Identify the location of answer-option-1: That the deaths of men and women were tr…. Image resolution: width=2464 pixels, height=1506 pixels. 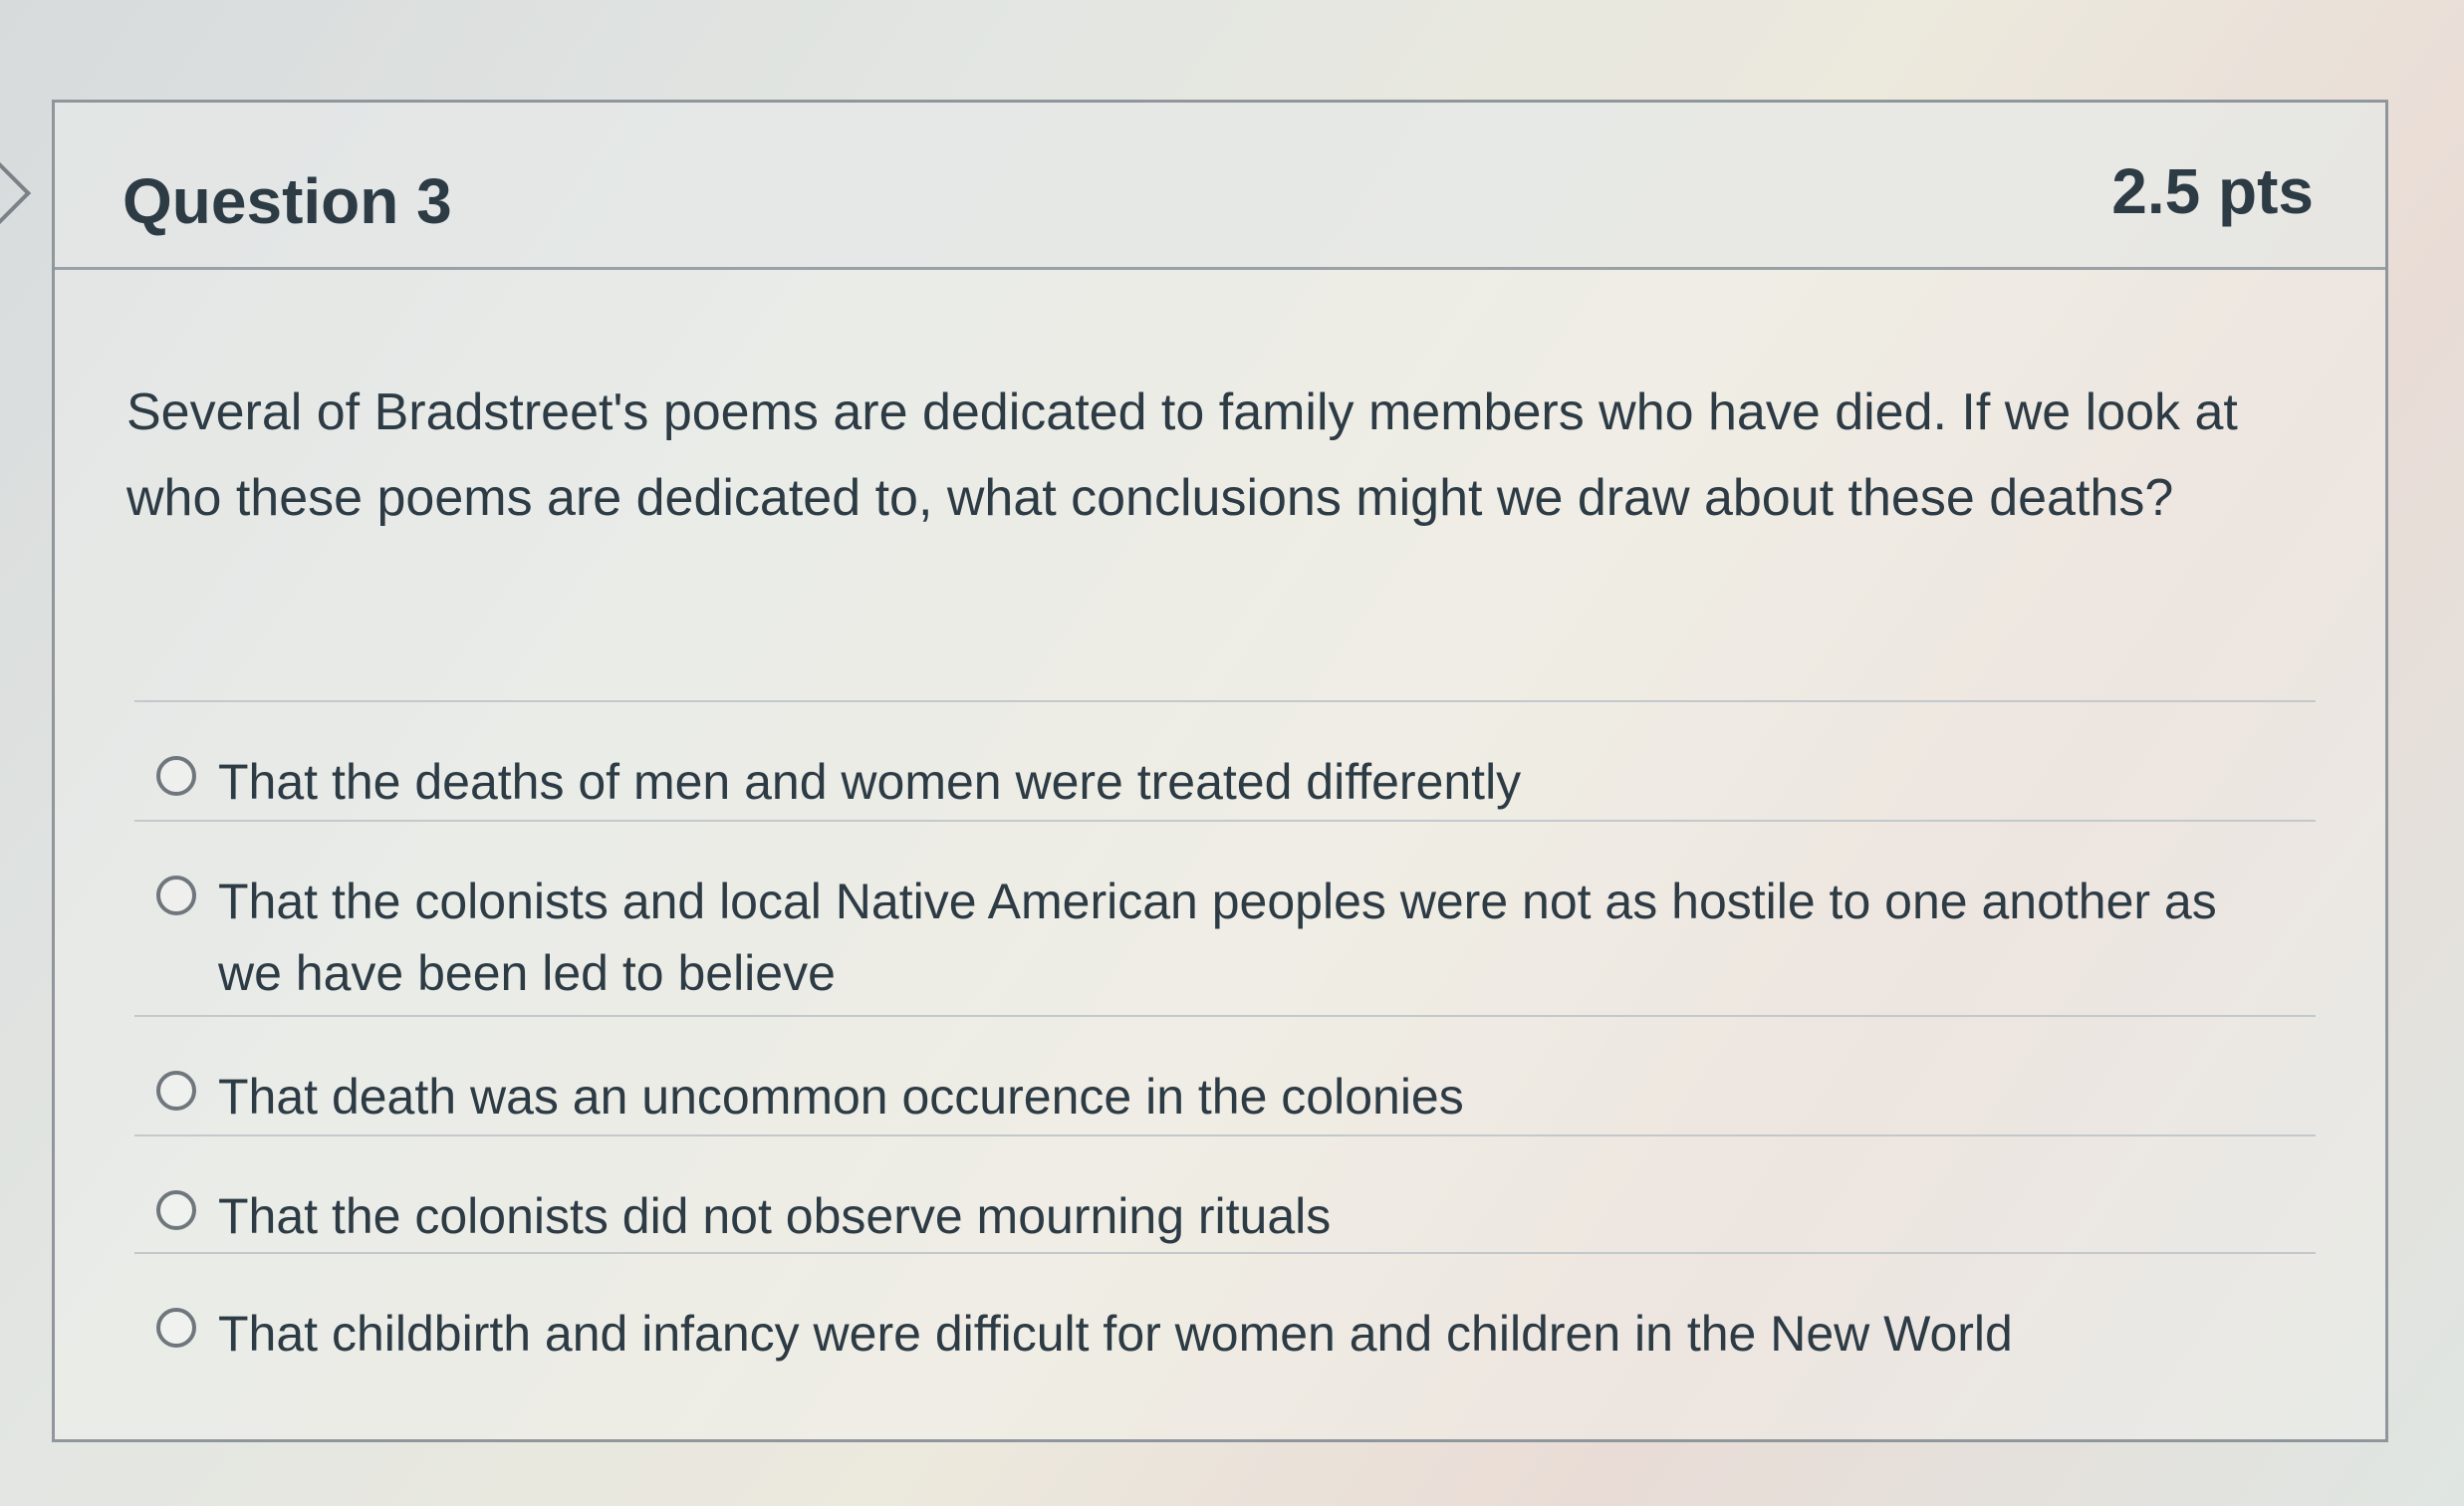
(1225, 762).